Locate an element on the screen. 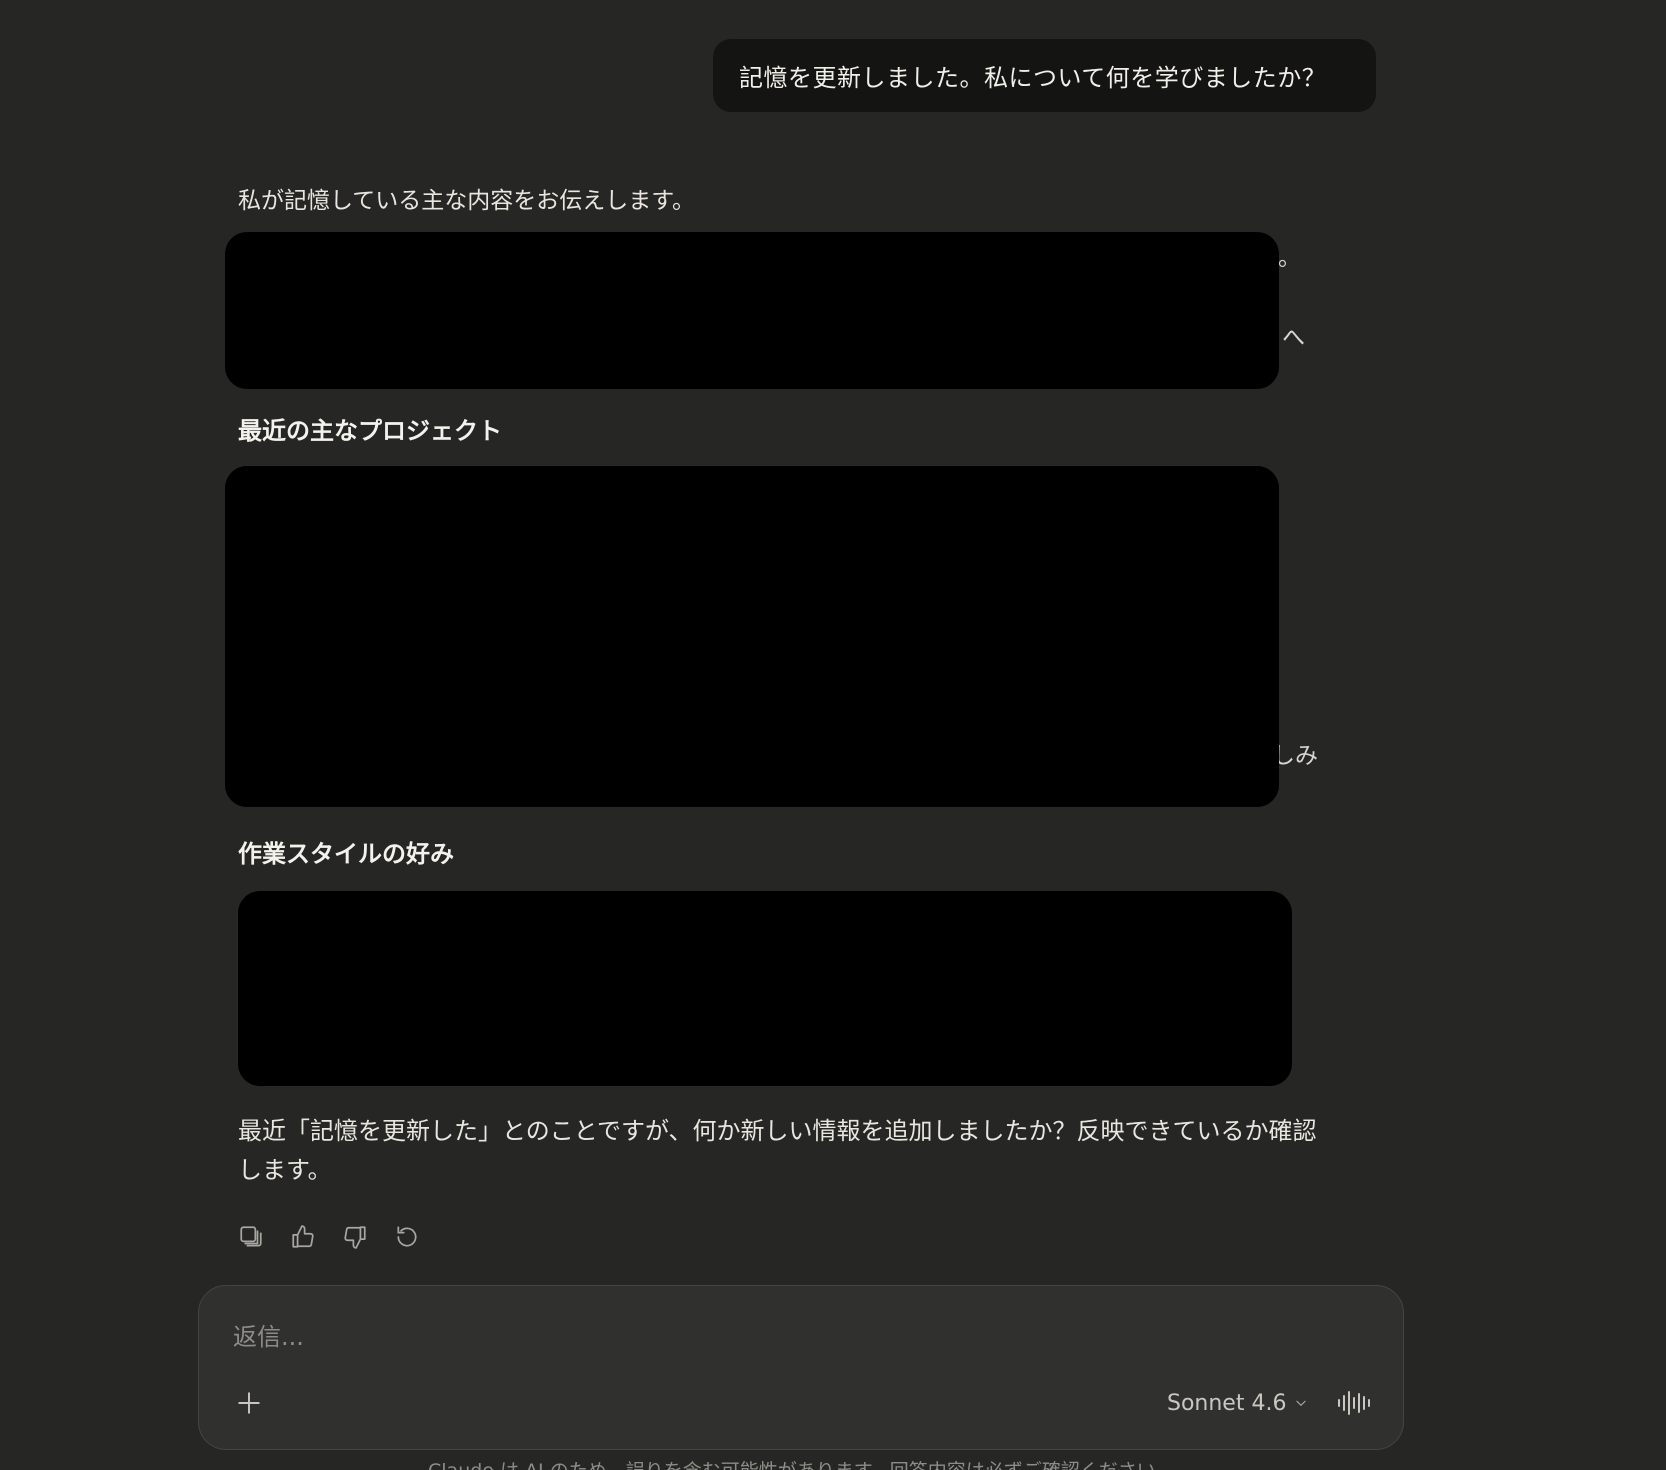 The image size is (1666, 1470). assistant-intro-text: 私が記憶している主な内容をお伝えします。 is located at coordinates (467, 201).